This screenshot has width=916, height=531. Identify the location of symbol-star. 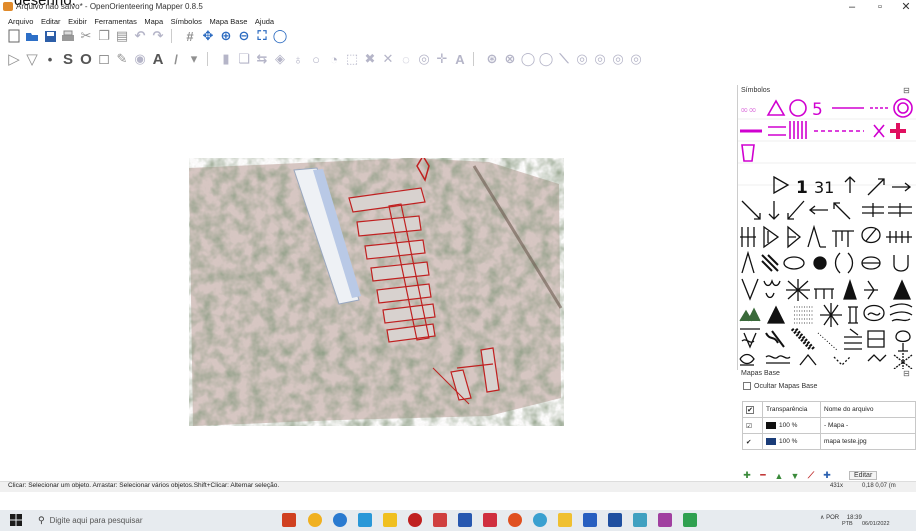
(798, 290).